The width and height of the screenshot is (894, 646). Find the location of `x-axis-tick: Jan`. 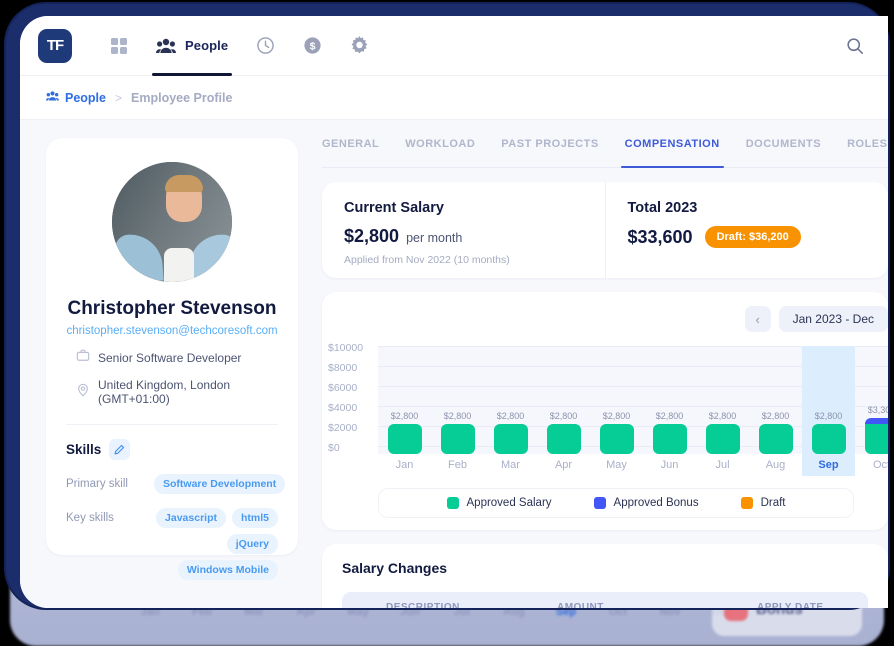

x-axis-tick: Jan is located at coordinates (404, 465).